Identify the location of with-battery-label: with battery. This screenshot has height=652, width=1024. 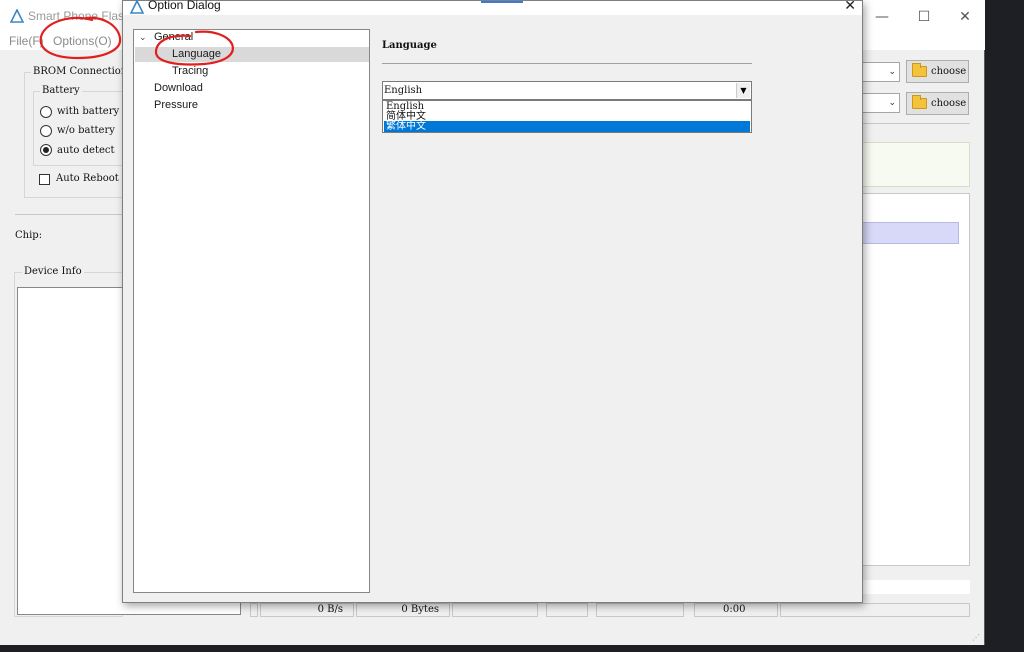
(88, 111).